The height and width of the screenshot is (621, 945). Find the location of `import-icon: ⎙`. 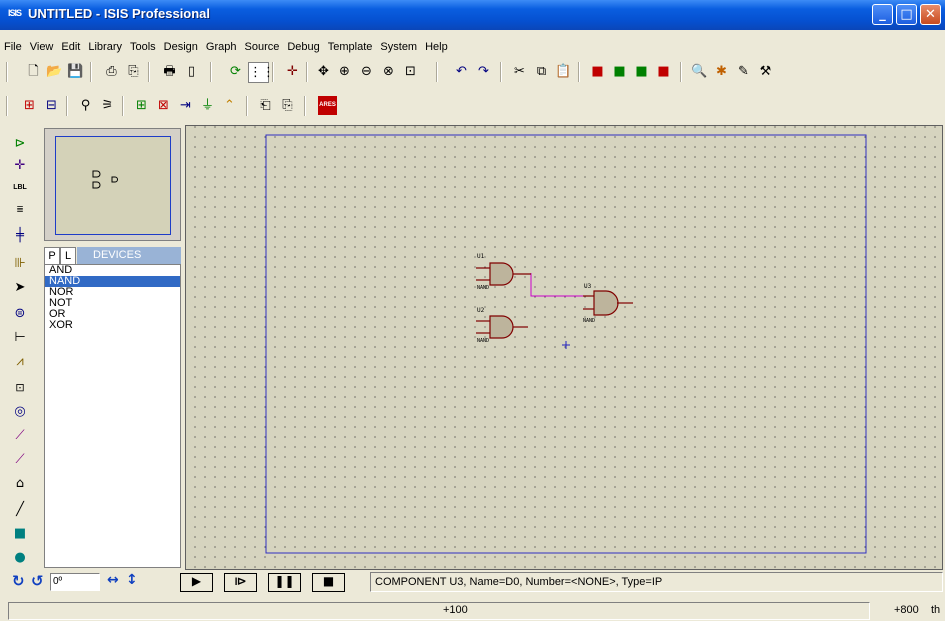

import-icon: ⎙ is located at coordinates (111, 71).